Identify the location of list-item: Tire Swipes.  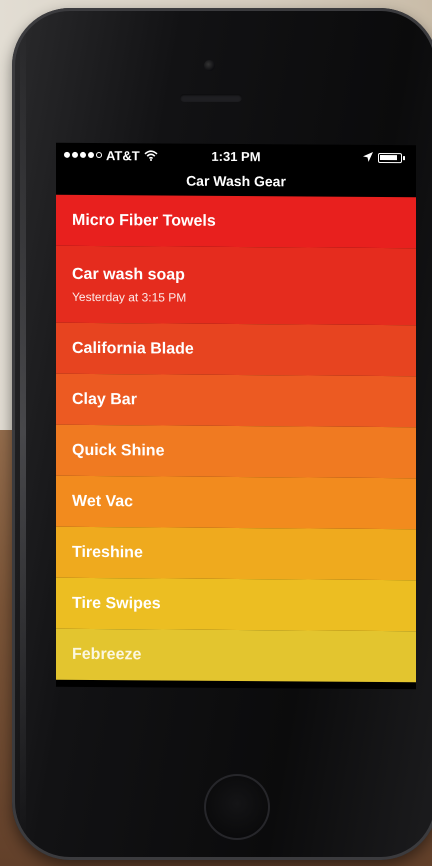
(236, 604).